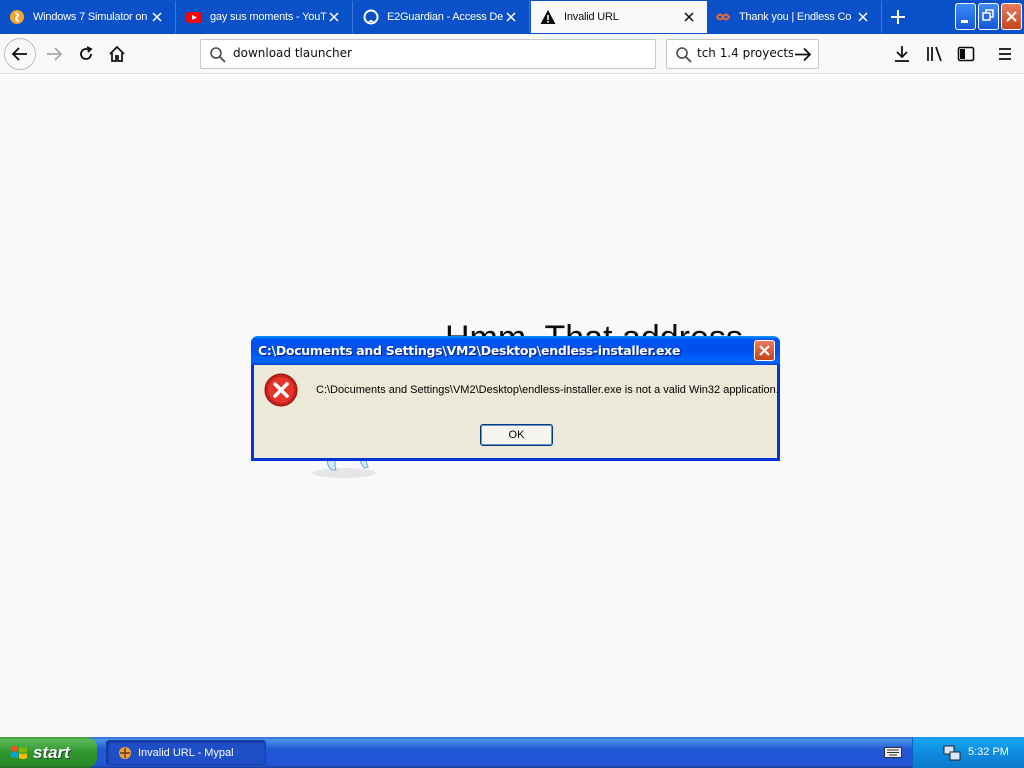 The height and width of the screenshot is (768, 1024). What do you see at coordinates (893, 752) in the screenshot?
I see `keyboard-icon` at bounding box center [893, 752].